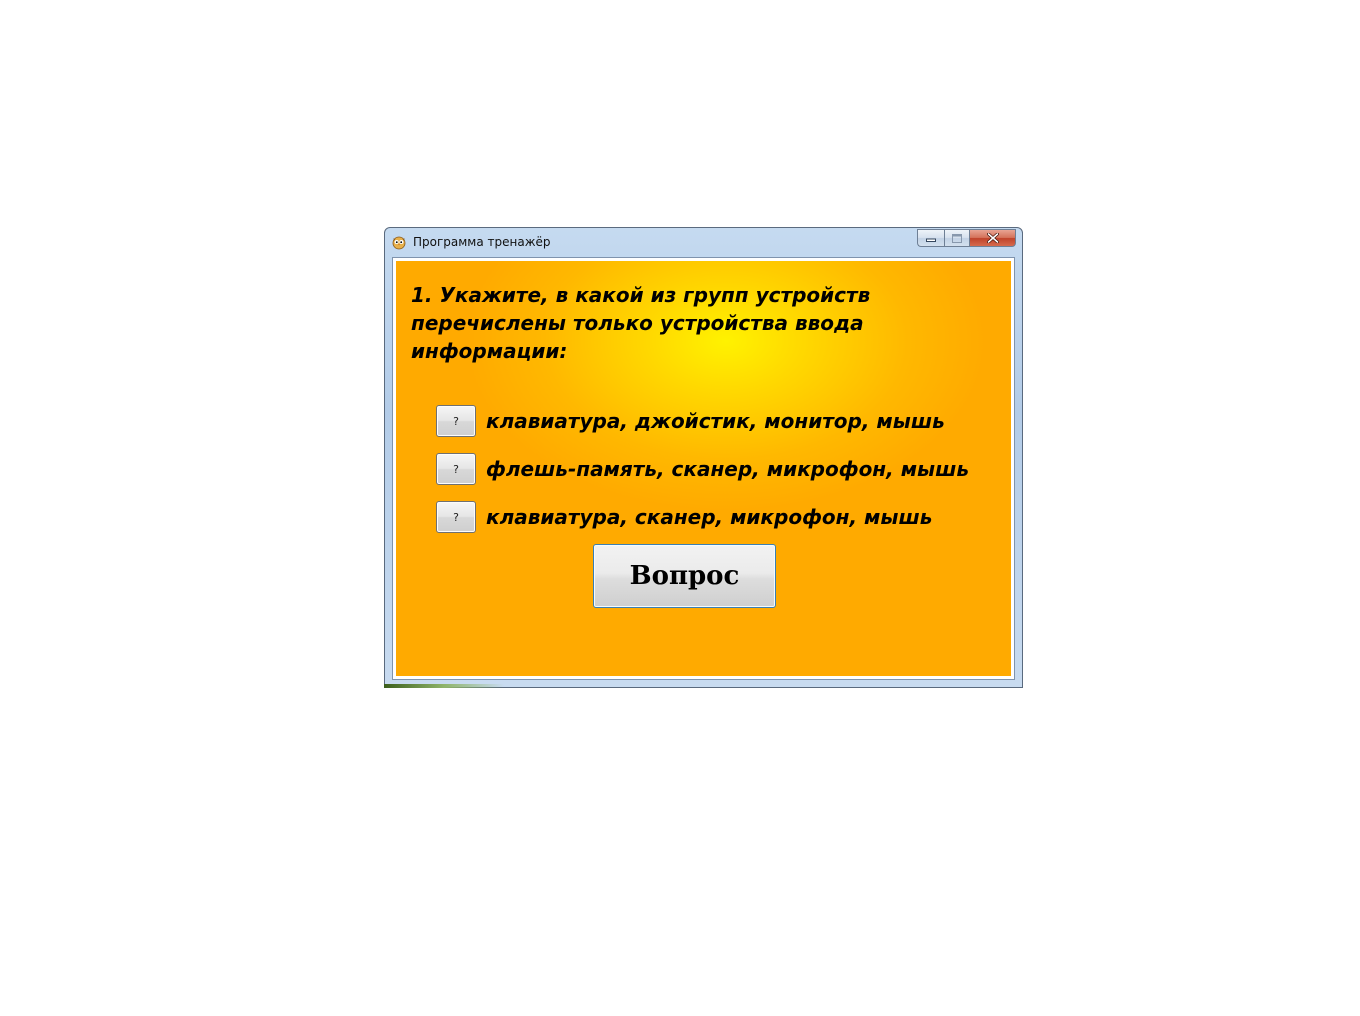  I want to click on maximize-icon, so click(957, 238).